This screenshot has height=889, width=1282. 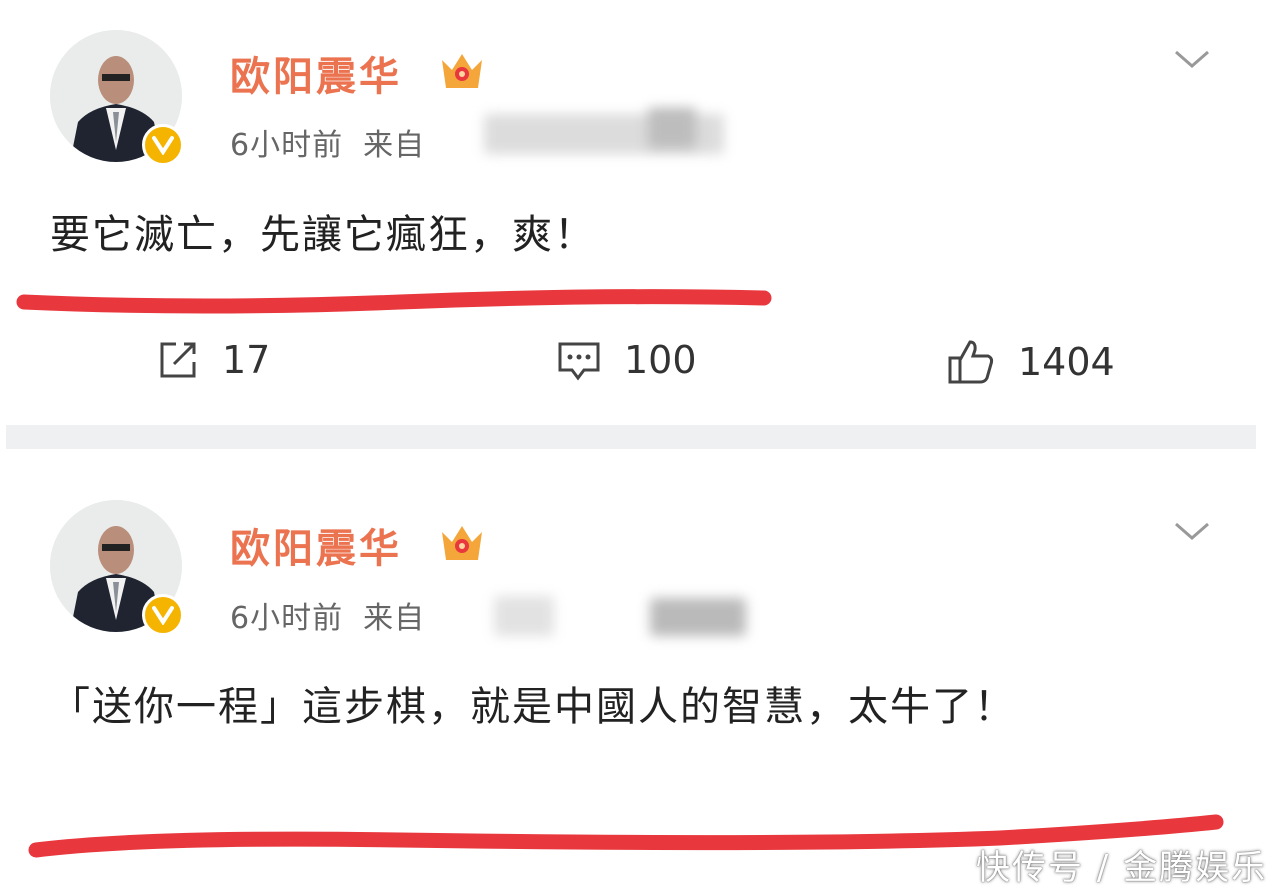 What do you see at coordinates (394, 301) in the screenshot?
I see `red-annotation-underline` at bounding box center [394, 301].